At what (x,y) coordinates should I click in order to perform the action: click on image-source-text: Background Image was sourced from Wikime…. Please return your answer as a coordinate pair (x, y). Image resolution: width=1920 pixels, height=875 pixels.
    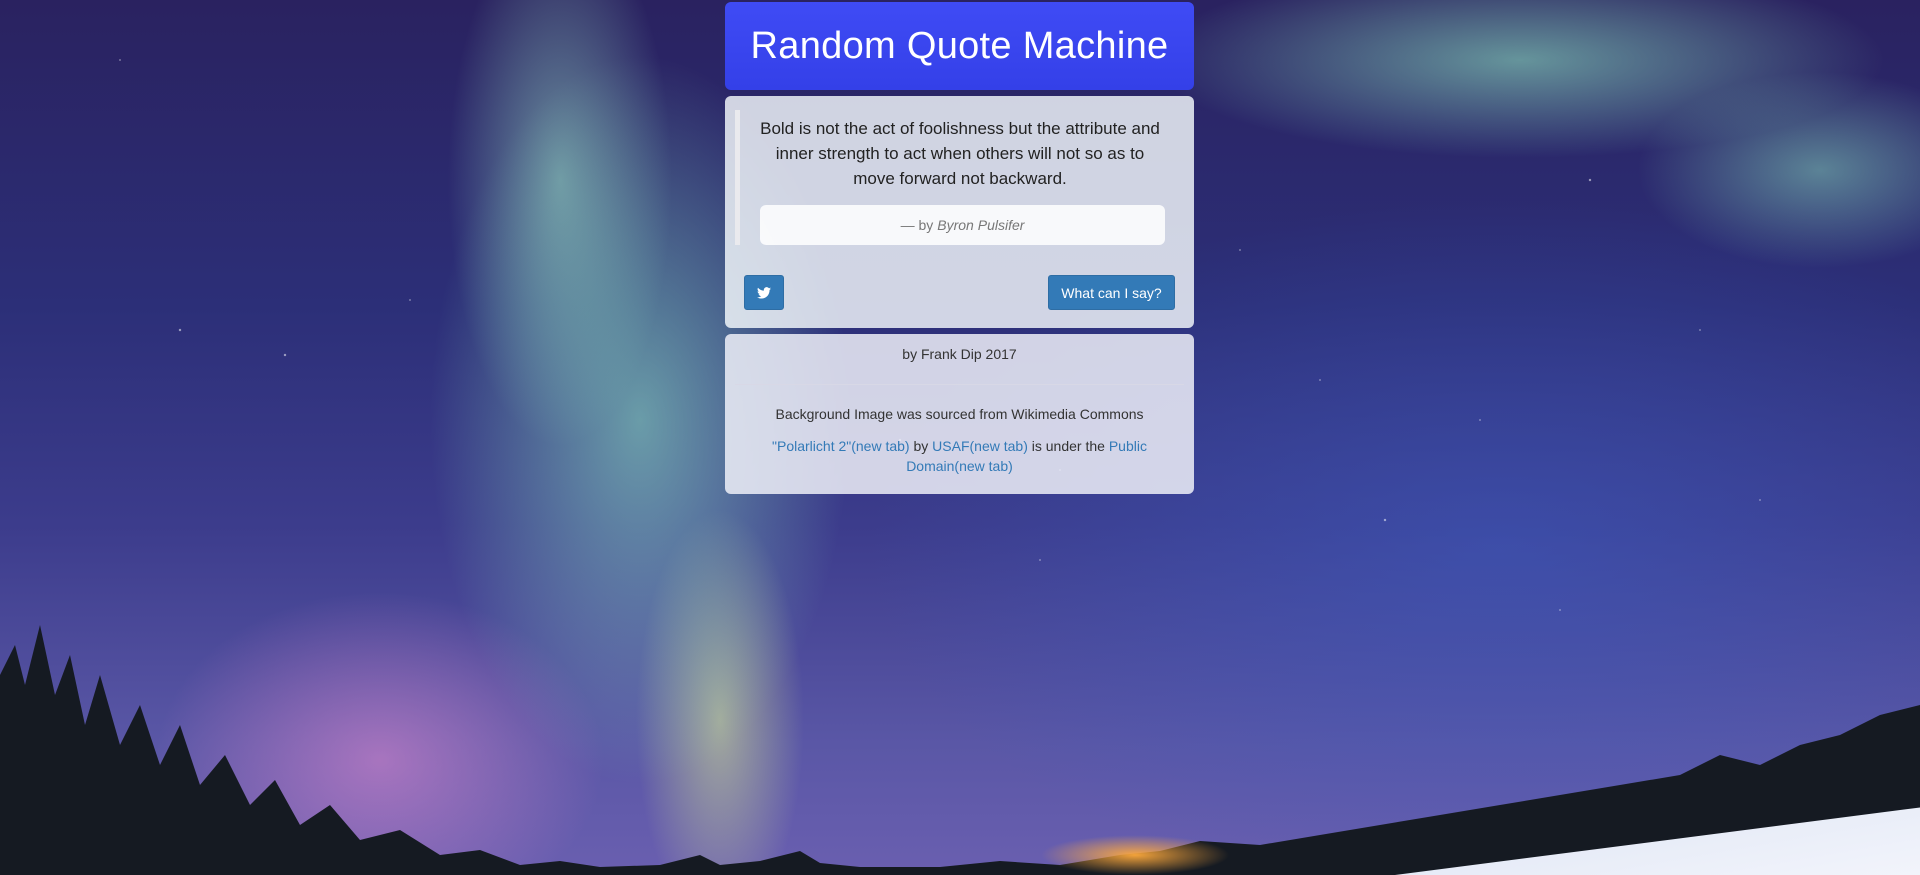
    Looking at the image, I should click on (959, 414).